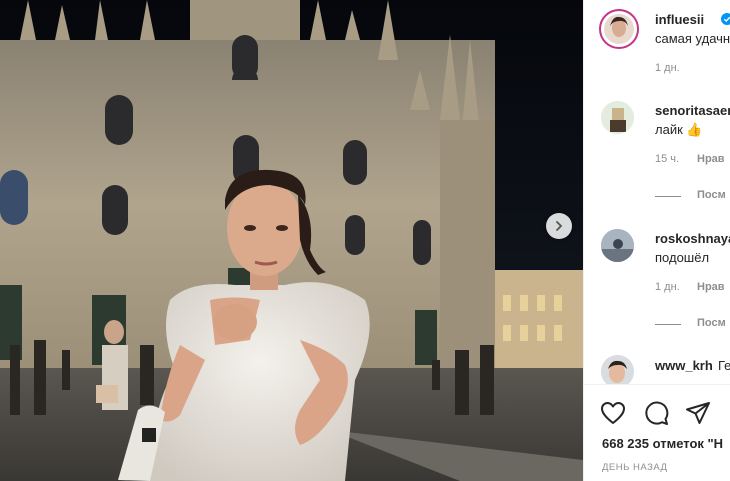  What do you see at coordinates (692, 238) in the screenshot?
I see `comment-username: roskoshnaya` at bounding box center [692, 238].